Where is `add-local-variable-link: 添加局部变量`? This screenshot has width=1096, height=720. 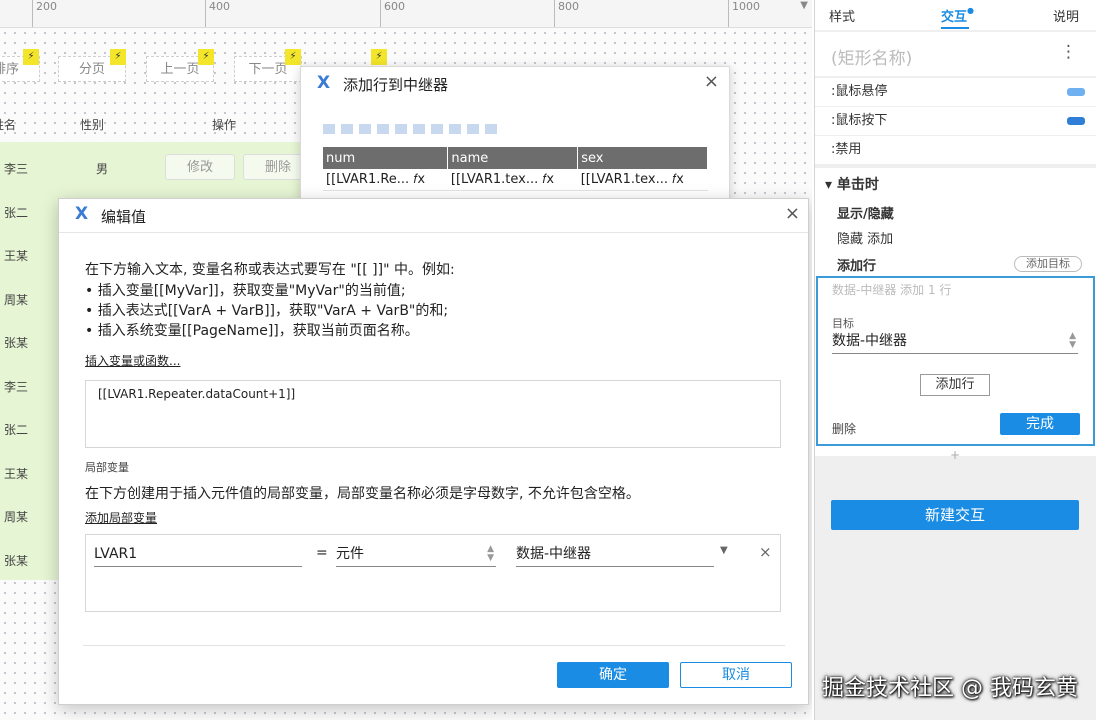 add-local-variable-link: 添加局部变量 is located at coordinates (121, 517).